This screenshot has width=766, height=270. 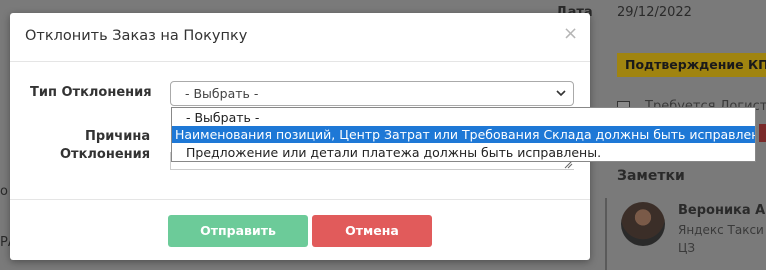 What do you see at coordinates (762, 133) in the screenshot?
I see `red-tag` at bounding box center [762, 133].